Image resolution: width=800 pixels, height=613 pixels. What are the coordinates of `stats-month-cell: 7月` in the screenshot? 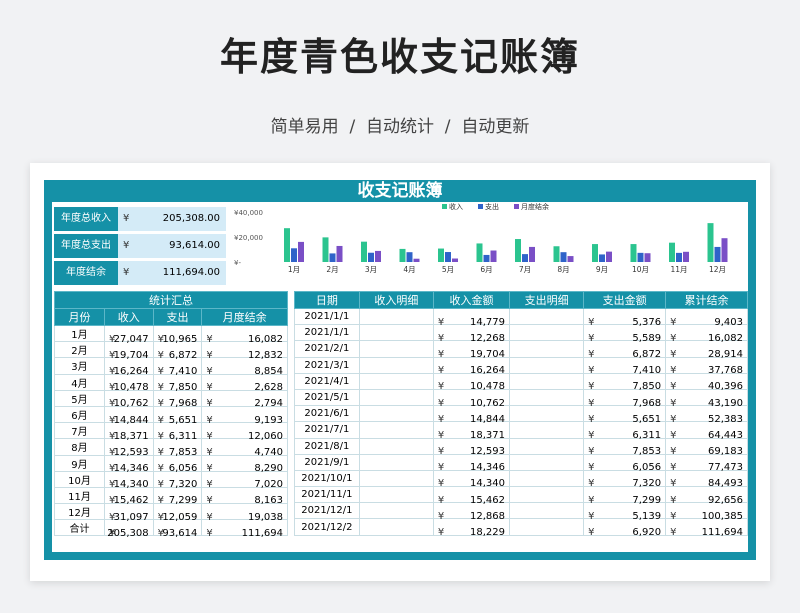 It's located at (79, 431).